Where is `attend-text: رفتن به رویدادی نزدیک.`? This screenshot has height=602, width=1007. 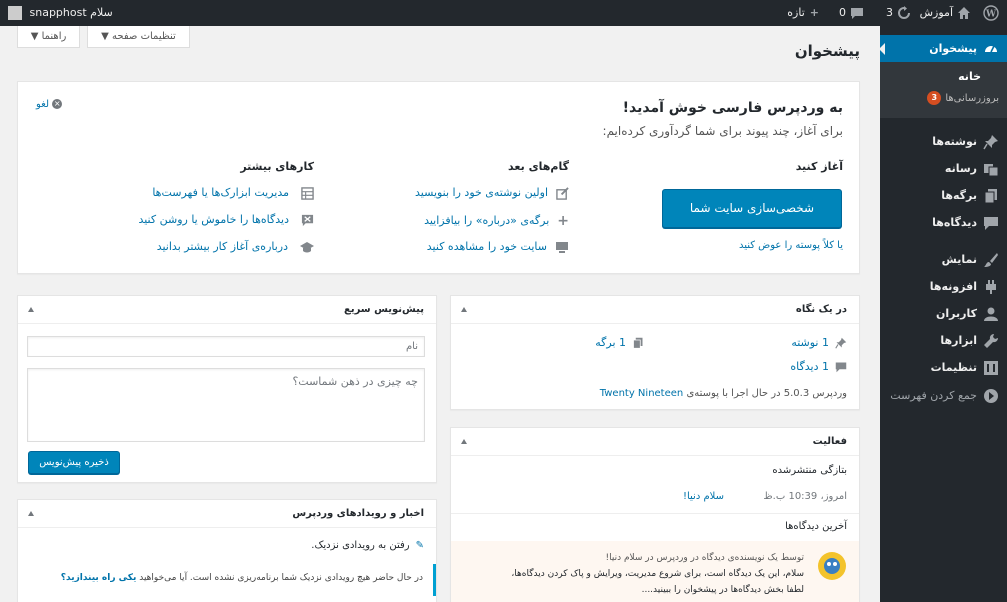 attend-text: رفتن به رویدادی نزدیک. is located at coordinates (360, 545).